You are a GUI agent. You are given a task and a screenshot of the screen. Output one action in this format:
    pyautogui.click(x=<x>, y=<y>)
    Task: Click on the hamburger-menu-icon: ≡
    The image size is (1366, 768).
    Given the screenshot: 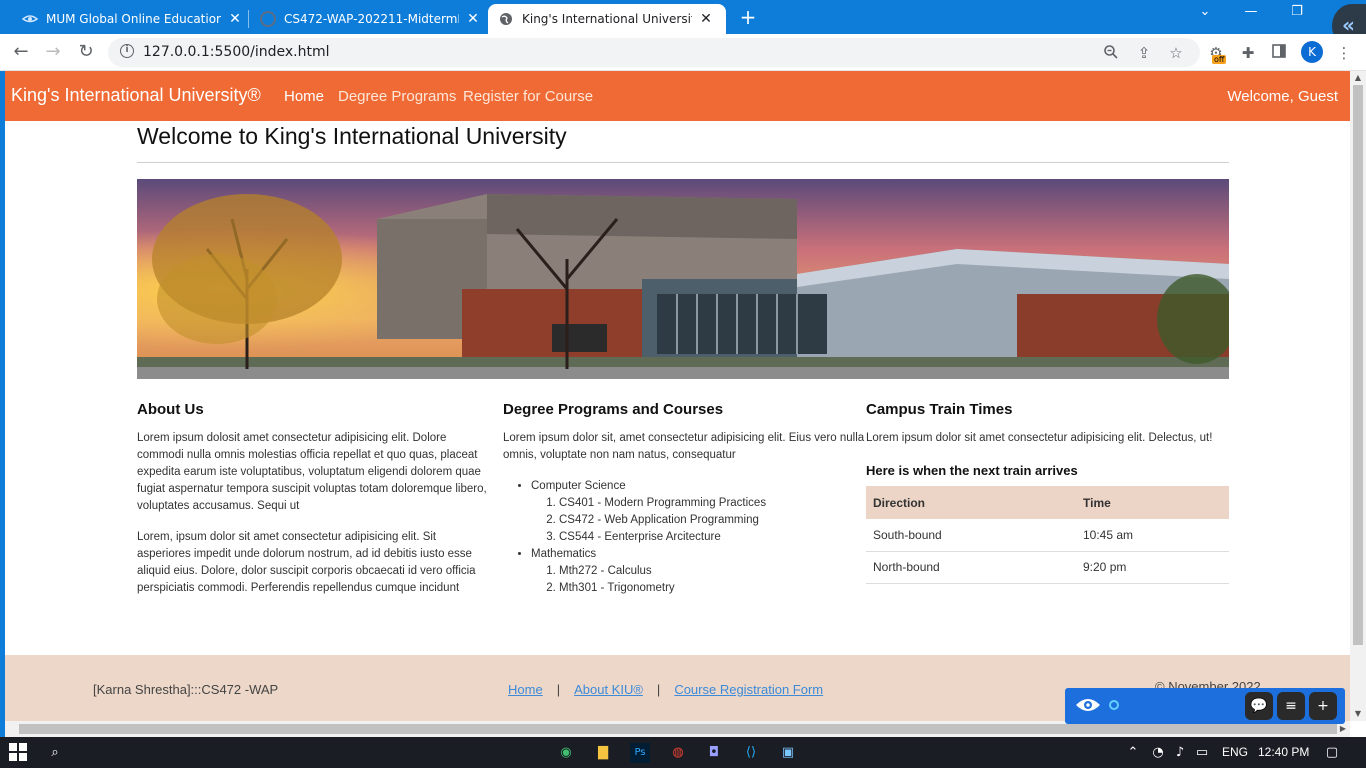 What is the action you would take?
    pyautogui.click(x=1291, y=706)
    